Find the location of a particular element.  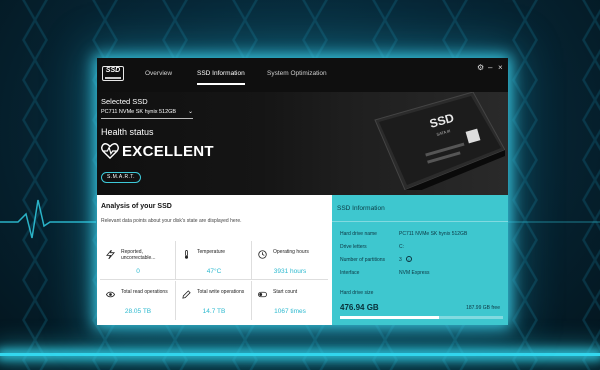

analysis-title: Analysis of your SSD is located at coordinates (136, 206).